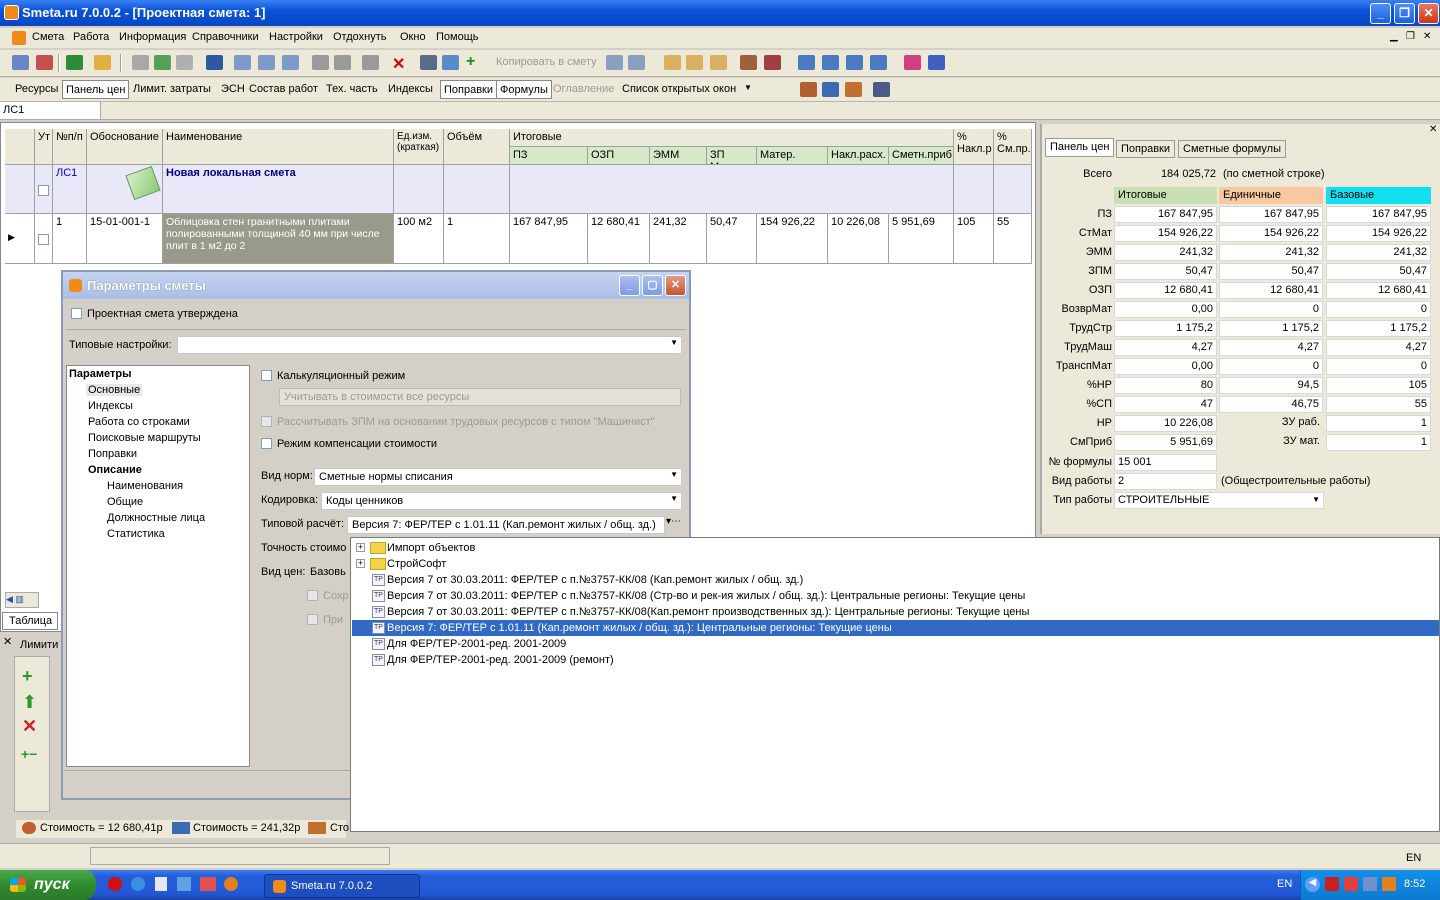 This screenshot has width=1440, height=900. Describe the element at coordinates (115, 884) in the screenshot. I see `opera-icon` at that location.